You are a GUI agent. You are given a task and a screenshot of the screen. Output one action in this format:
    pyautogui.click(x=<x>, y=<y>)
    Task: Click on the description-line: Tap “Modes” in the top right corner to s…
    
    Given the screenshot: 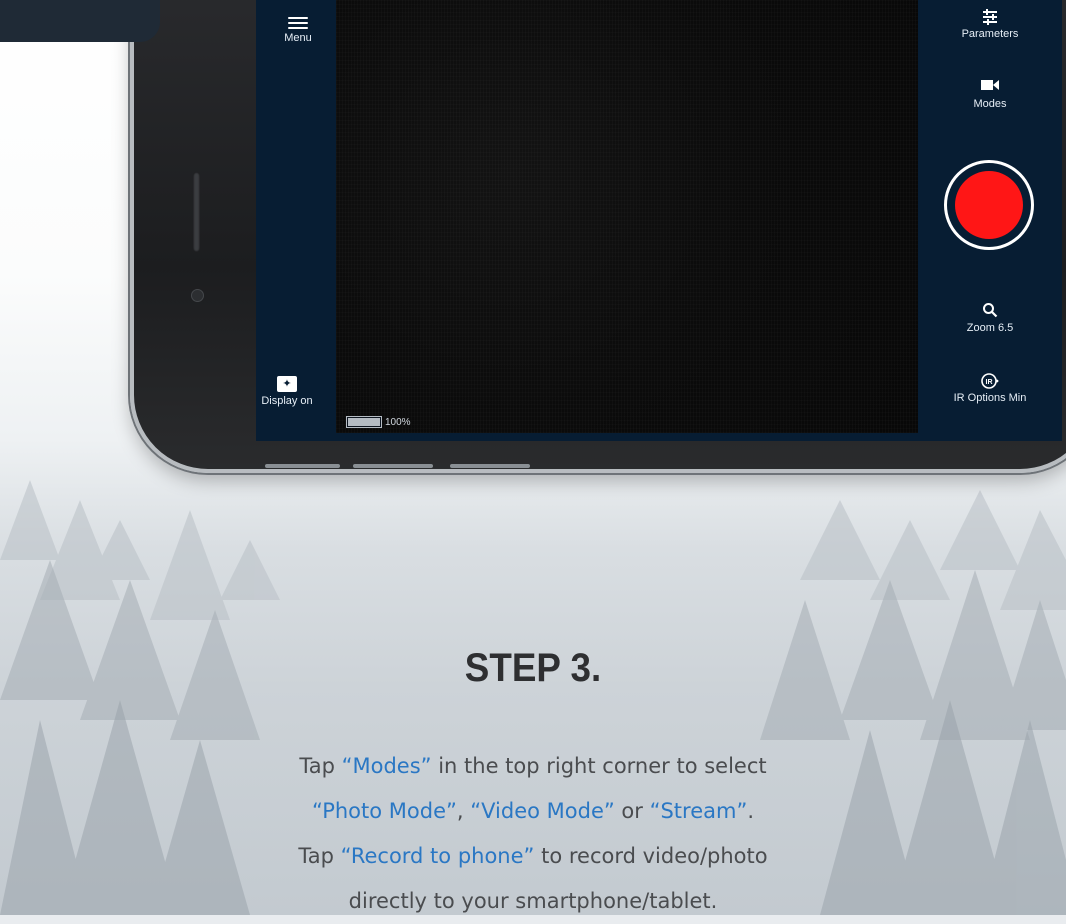 What is the action you would take?
    pyautogui.click(x=533, y=766)
    